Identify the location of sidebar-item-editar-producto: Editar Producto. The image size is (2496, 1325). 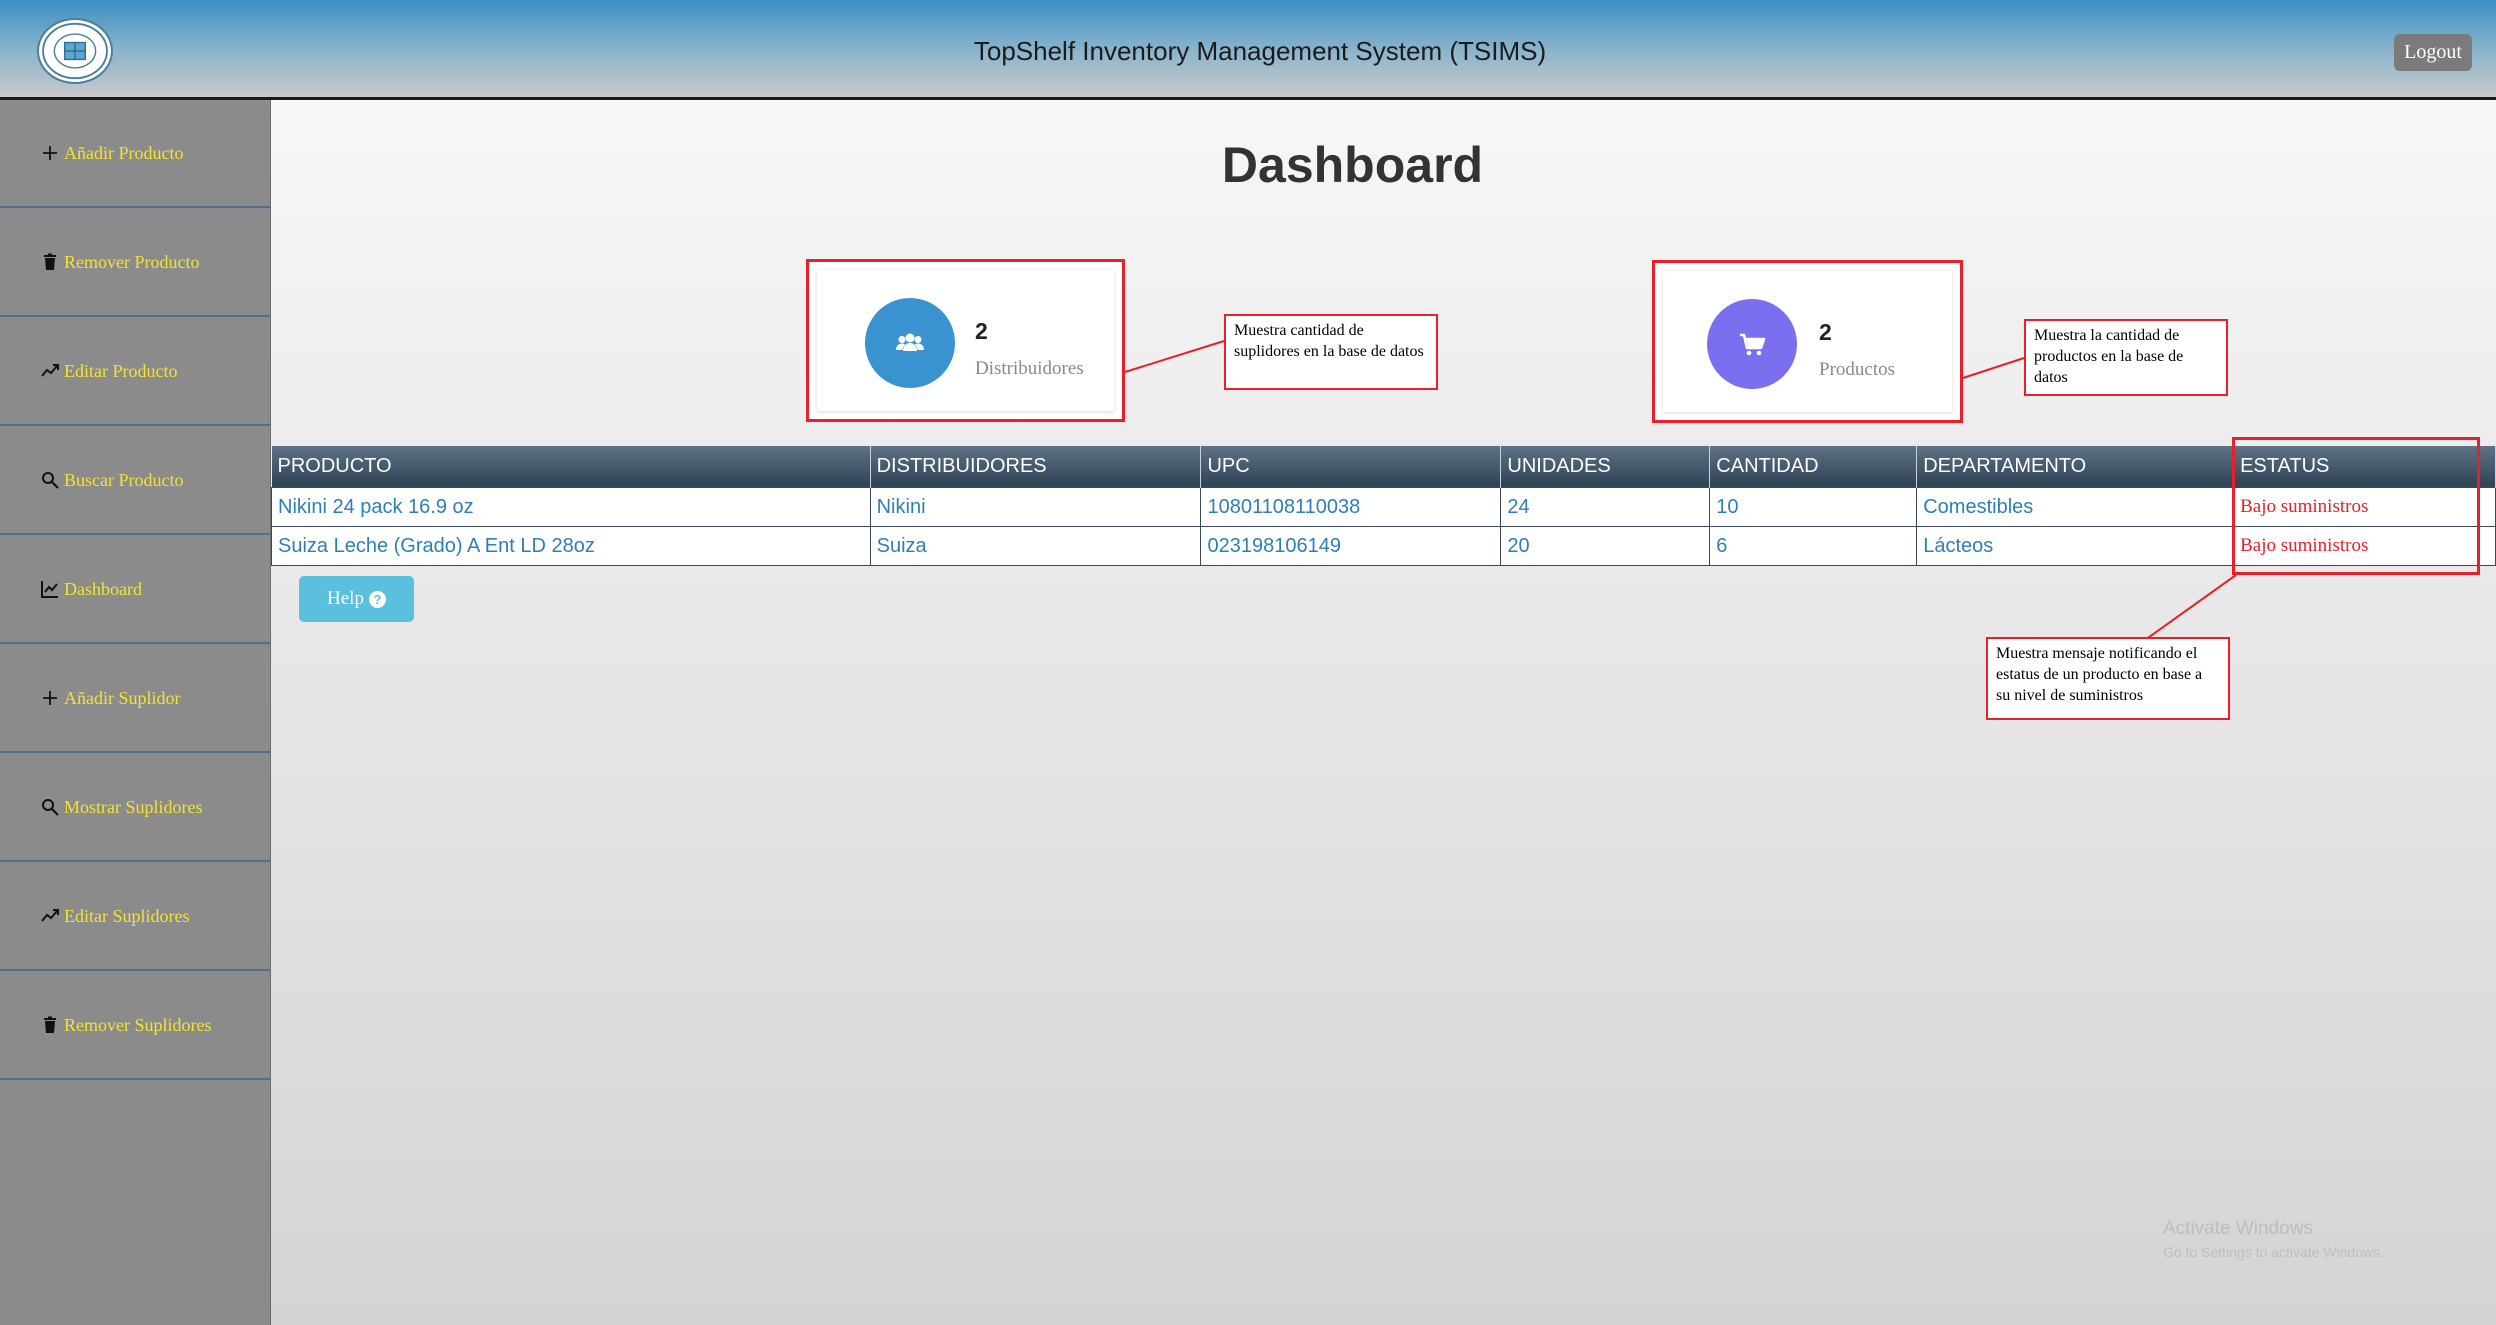
(135, 372).